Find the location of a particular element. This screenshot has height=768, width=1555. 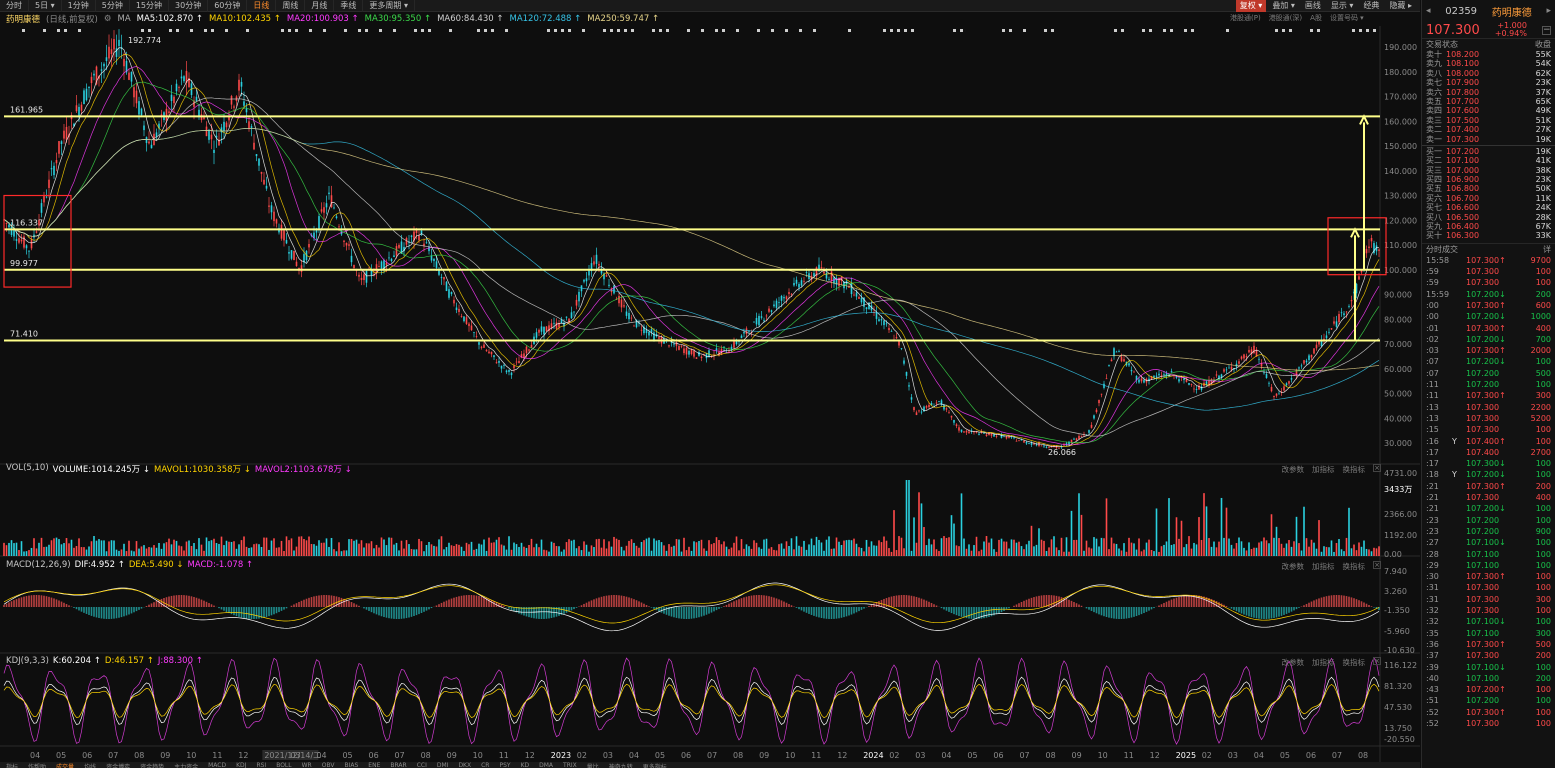

indicator-tab: 量比 is located at coordinates (593, 765).